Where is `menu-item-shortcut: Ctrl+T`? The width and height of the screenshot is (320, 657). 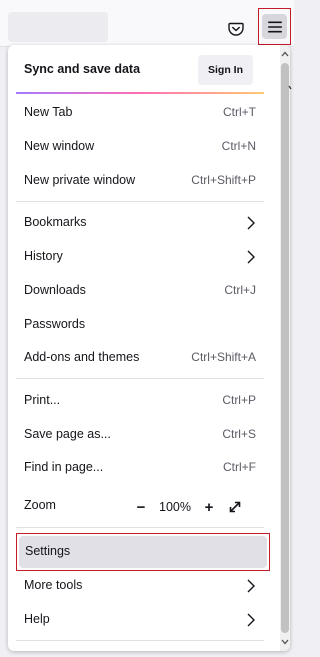 menu-item-shortcut: Ctrl+T is located at coordinates (239, 112).